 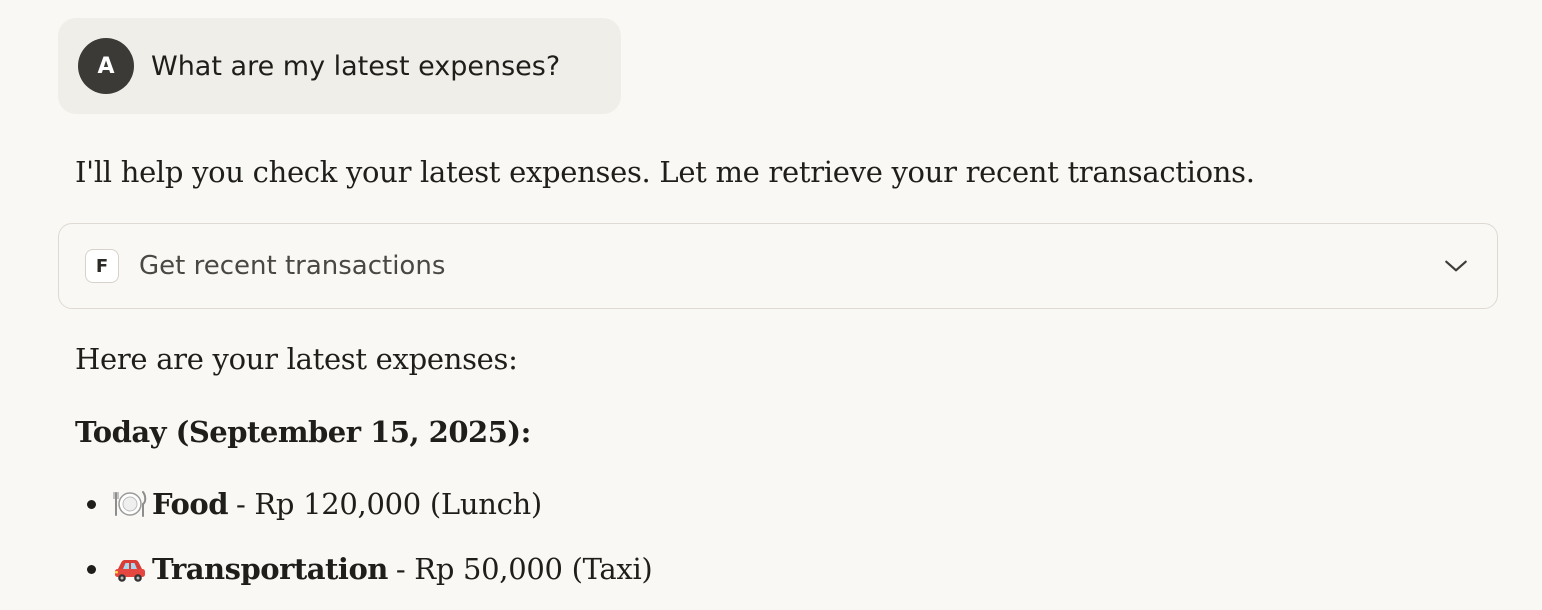 I want to click on expense-category: Transportation, so click(x=270, y=569).